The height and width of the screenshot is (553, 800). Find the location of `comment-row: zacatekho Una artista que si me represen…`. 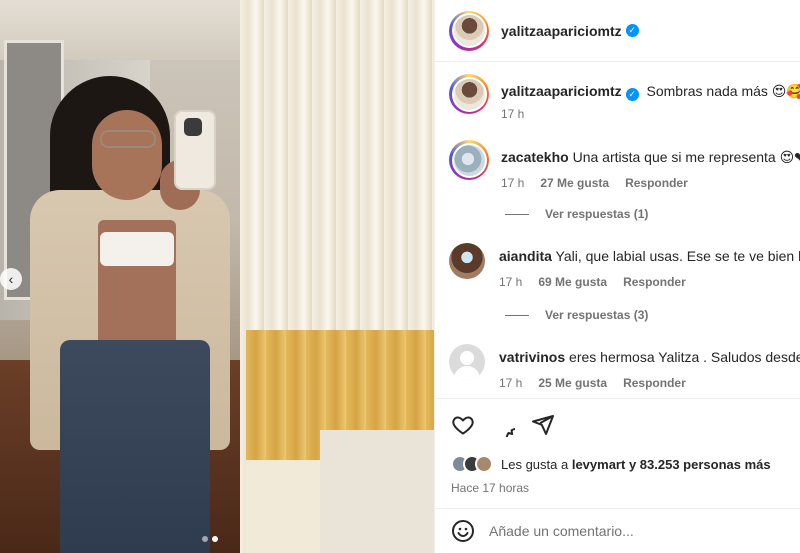

comment-row: zacatekho Una artista que si me represen… is located at coordinates (624, 165).